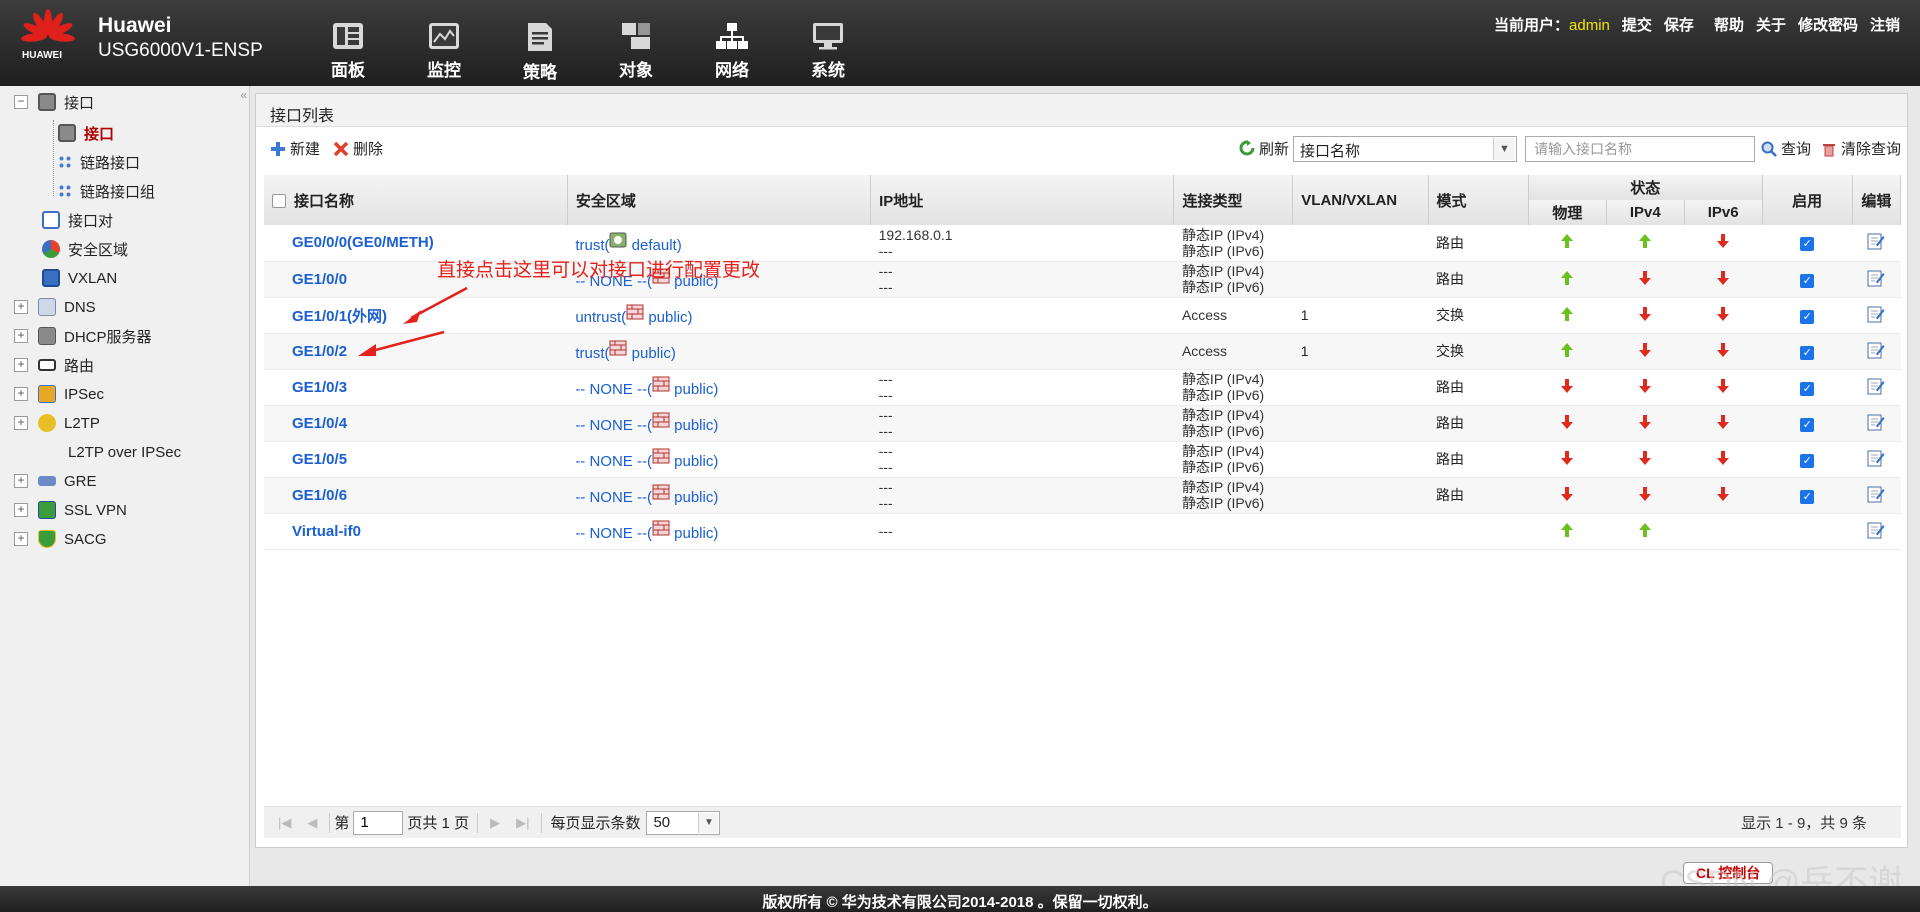 This screenshot has width=1920, height=912. I want to click on sidebar-item-ipsec: + IPSec, so click(59, 394).